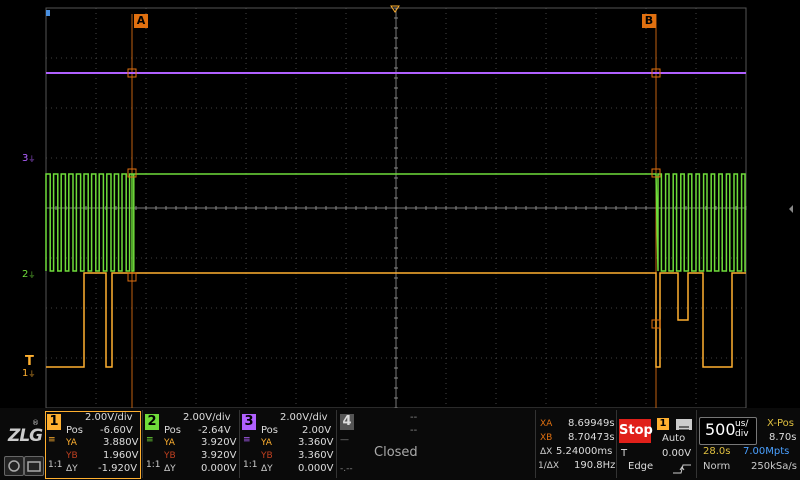 Image resolution: width=800 pixels, height=480 pixels. What do you see at coordinates (72, 469) in the screenshot?
I see `ch1-dy-label: ΔY` at bounding box center [72, 469].